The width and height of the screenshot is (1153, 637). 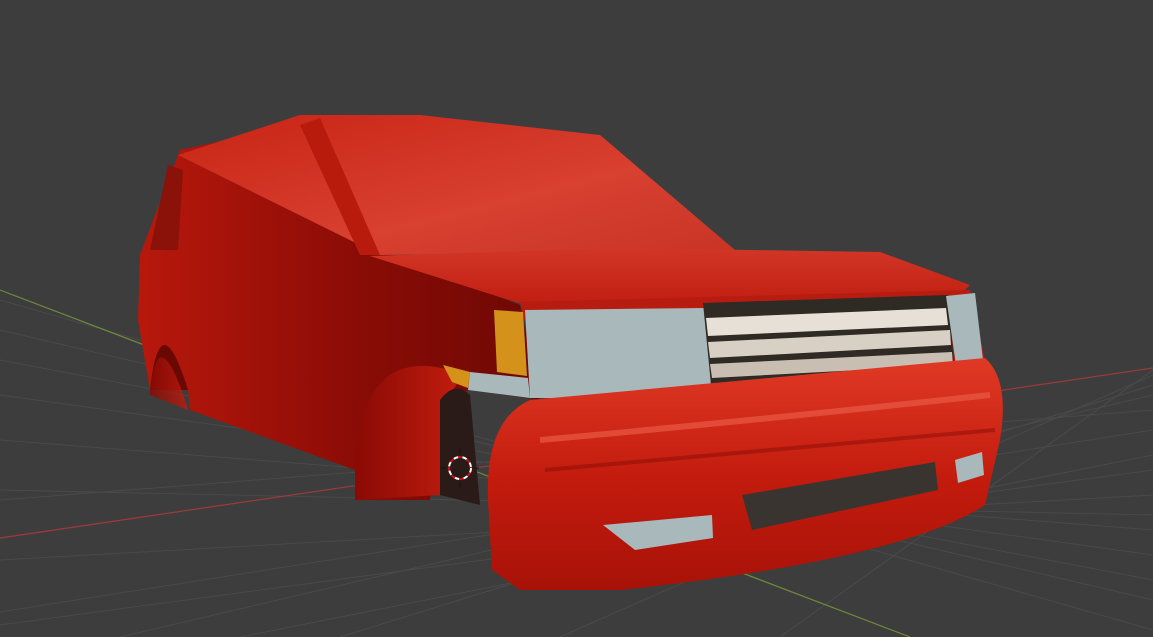 What do you see at coordinates (460, 446) in the screenshot?
I see `wheel-well` at bounding box center [460, 446].